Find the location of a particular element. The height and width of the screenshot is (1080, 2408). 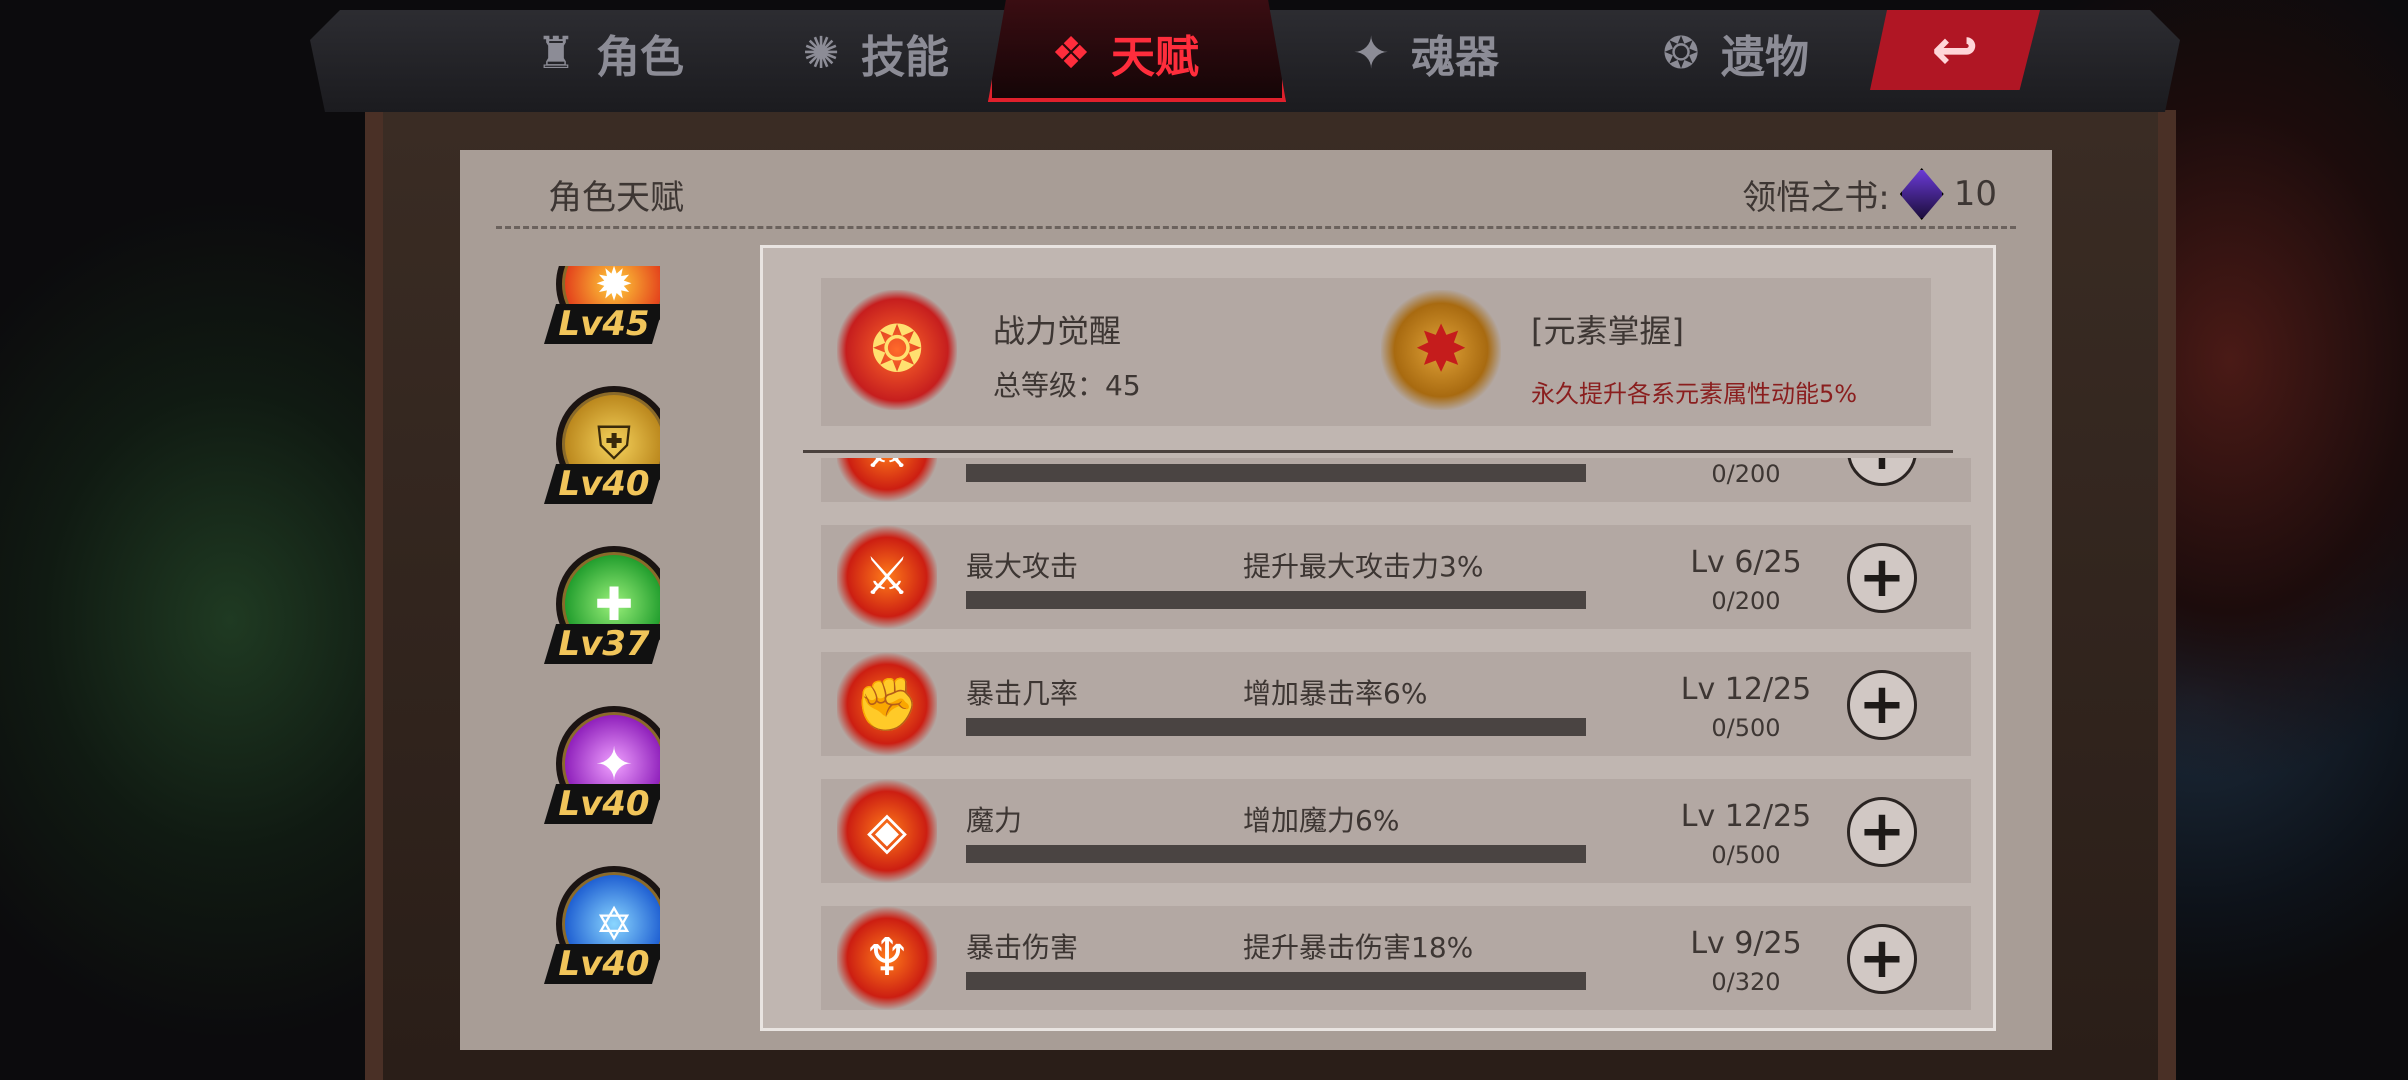

talent-progress-text: 0/320 is located at coordinates (1746, 982).